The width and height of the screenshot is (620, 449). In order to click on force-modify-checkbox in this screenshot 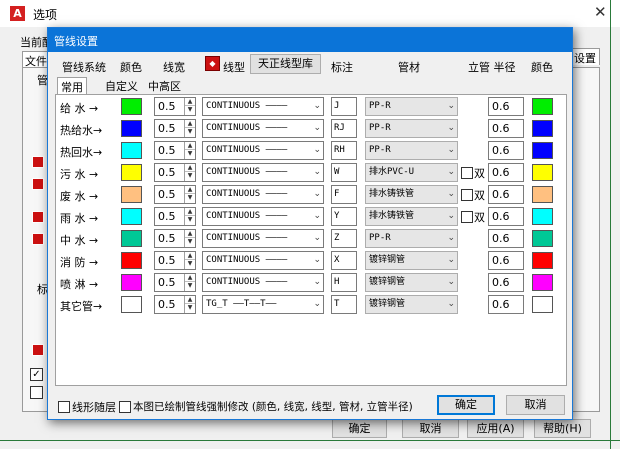, I will do `click(125, 407)`.